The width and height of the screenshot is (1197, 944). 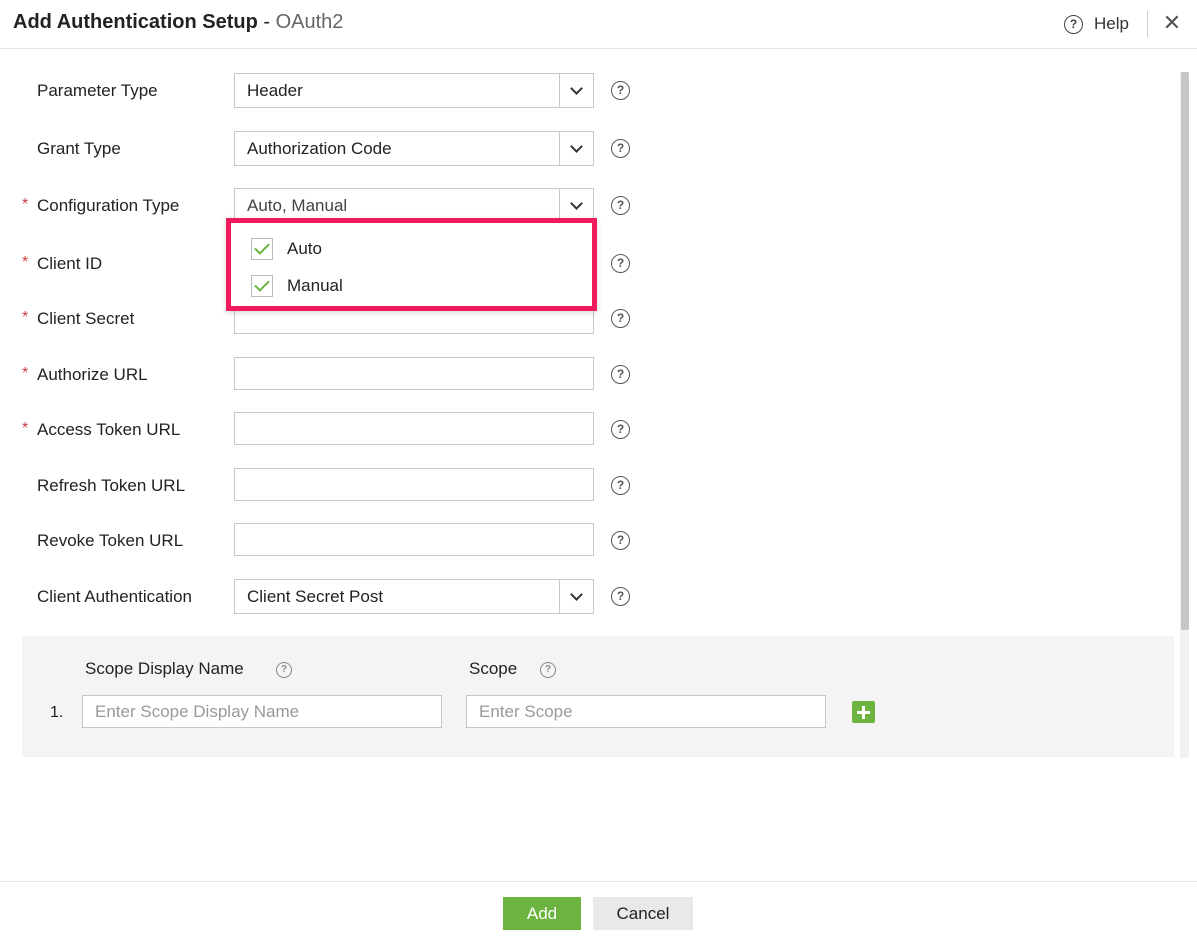 What do you see at coordinates (111, 485) in the screenshot?
I see `refresh-token-url-label: Refresh Token URL` at bounding box center [111, 485].